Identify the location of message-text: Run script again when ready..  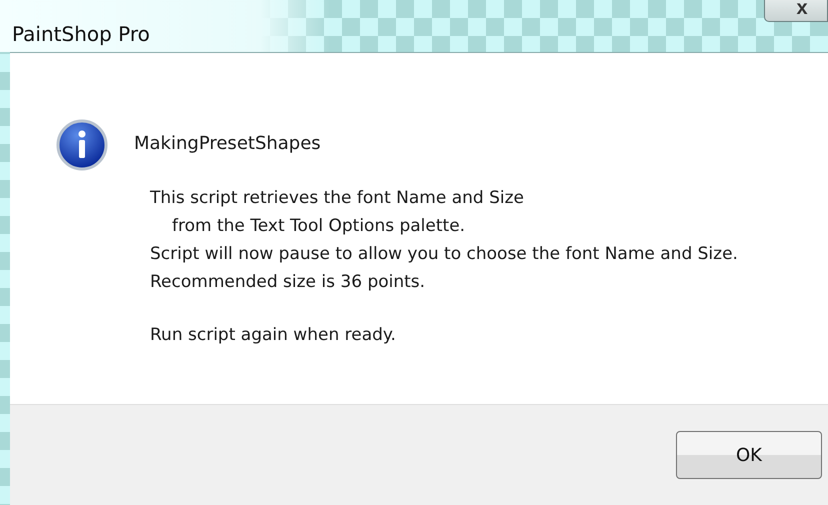
(273, 335).